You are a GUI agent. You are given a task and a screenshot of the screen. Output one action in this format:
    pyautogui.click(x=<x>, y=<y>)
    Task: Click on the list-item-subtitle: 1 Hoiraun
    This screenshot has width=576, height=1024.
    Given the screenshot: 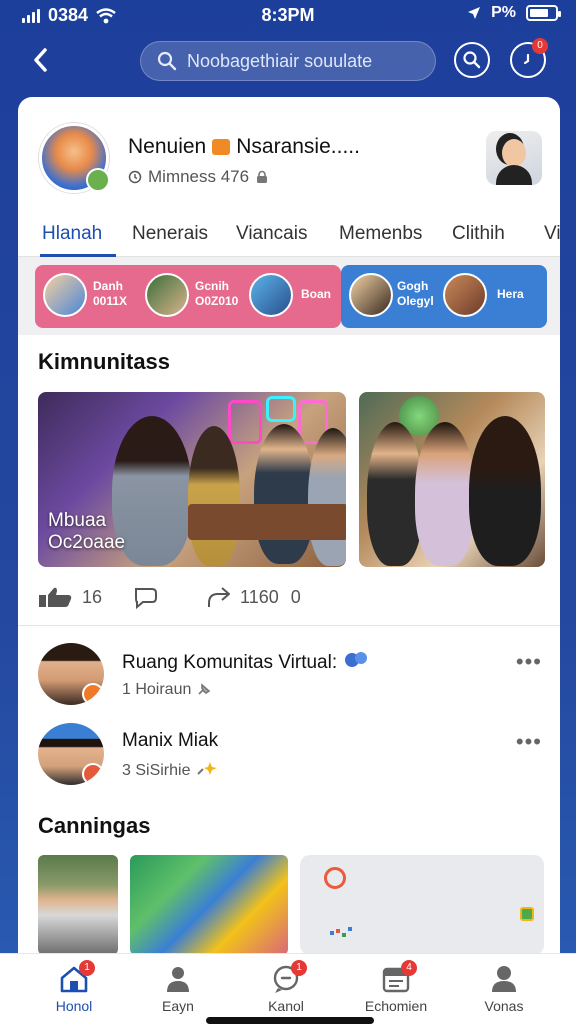 What is the action you would take?
    pyautogui.click(x=167, y=690)
    